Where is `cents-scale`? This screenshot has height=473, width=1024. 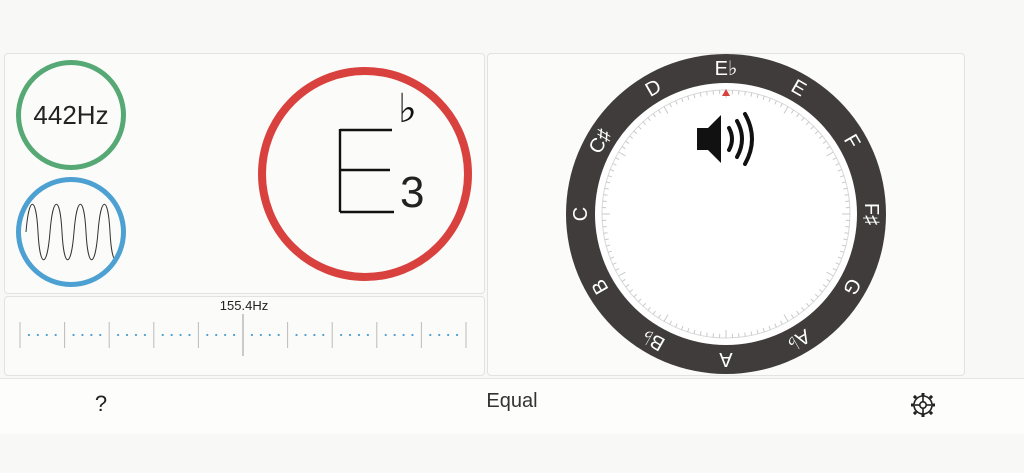
cents-scale is located at coordinates (243, 335).